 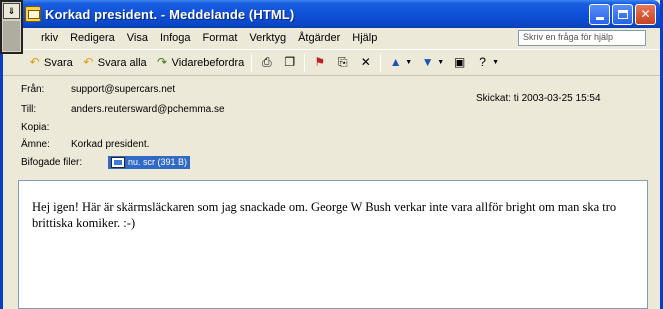 I want to click on close-icon: ✕, so click(x=645, y=14).